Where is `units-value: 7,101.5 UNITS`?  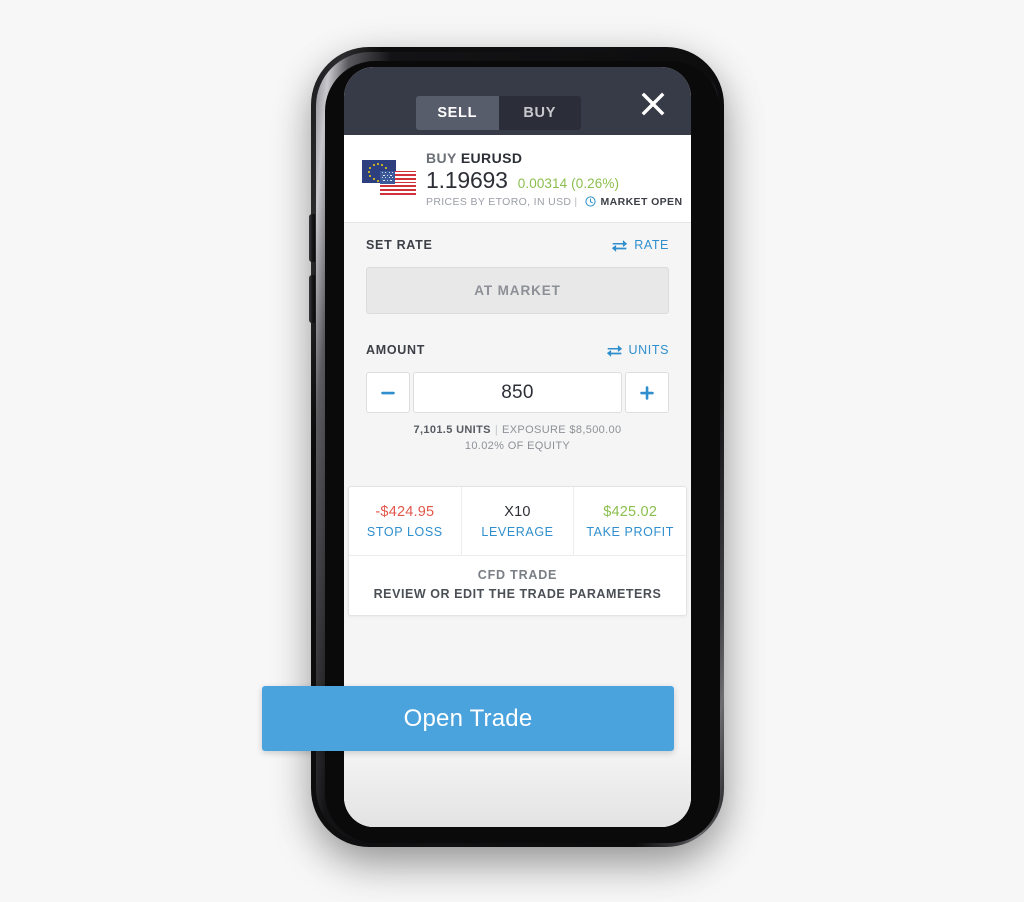 units-value: 7,101.5 UNITS is located at coordinates (452, 430).